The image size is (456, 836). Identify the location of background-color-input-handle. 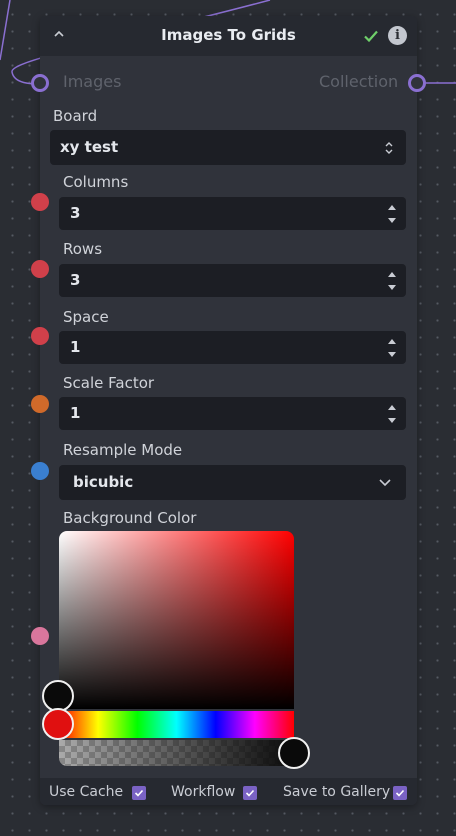
(40, 636).